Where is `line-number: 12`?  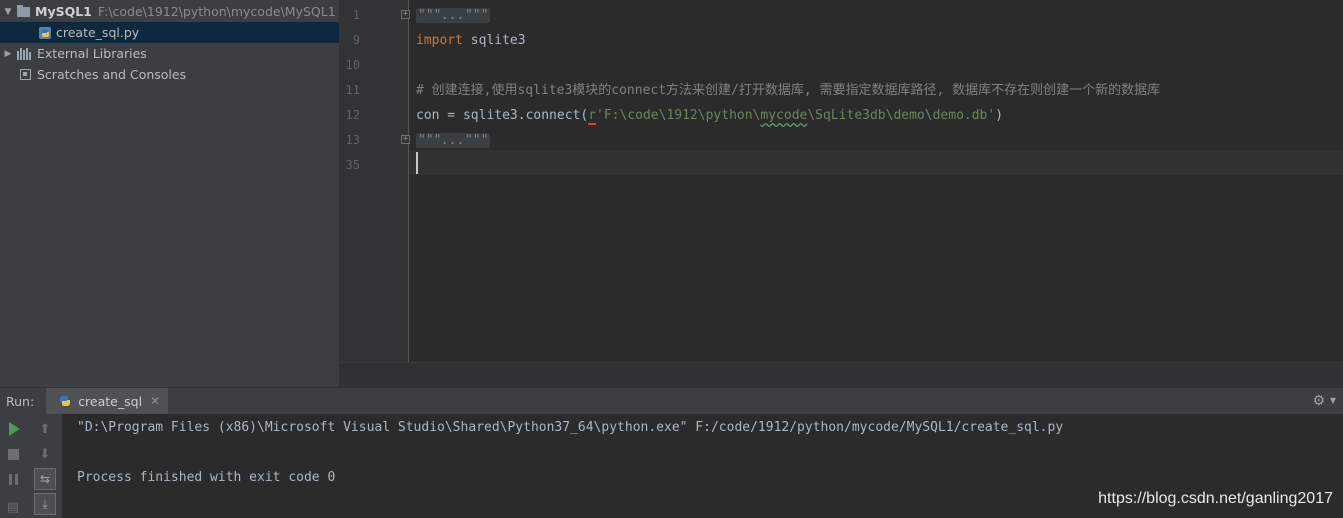 line-number: 12 is located at coordinates (352, 115).